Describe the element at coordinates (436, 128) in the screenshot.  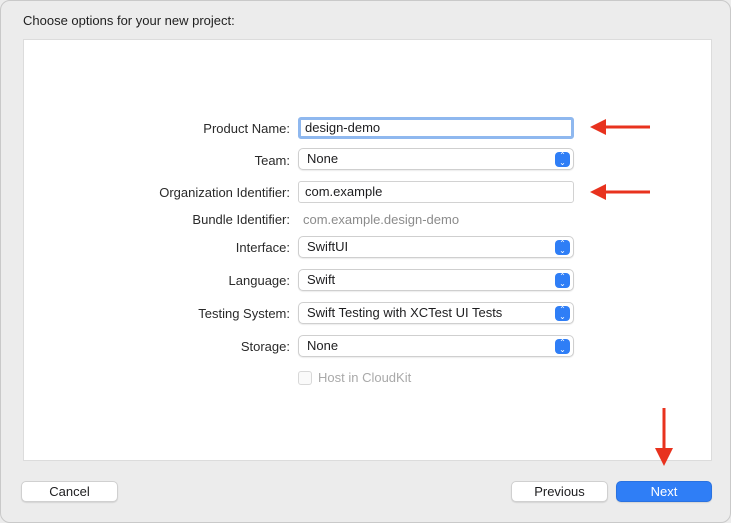
I see `product-name-field: design-demo` at that location.